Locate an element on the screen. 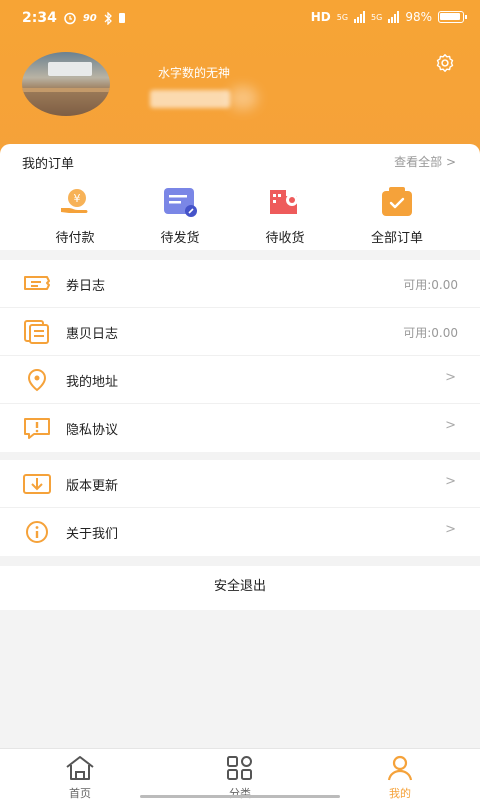 This screenshot has height=800, width=480. order-pending-receipt: 待收货 is located at coordinates (285, 216).